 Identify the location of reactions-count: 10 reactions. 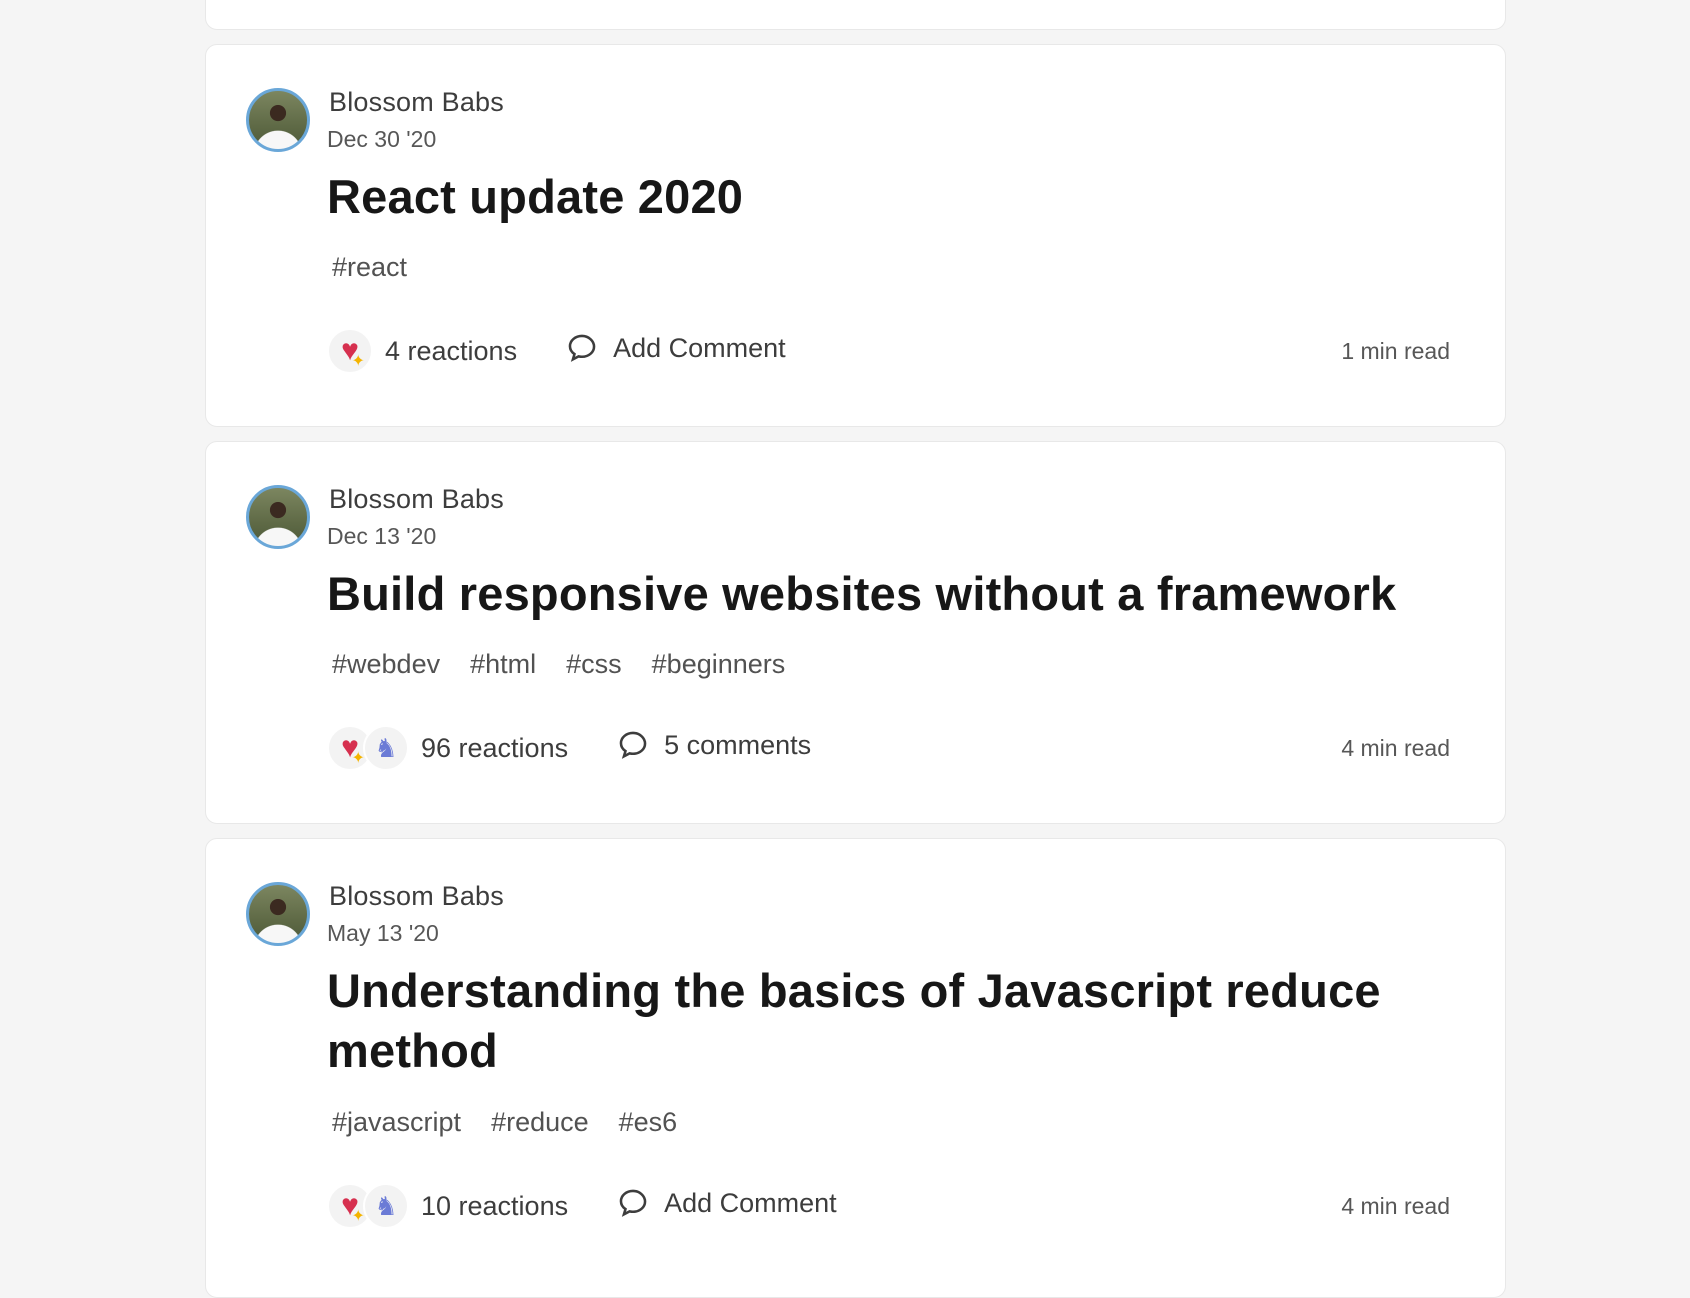
(494, 1206).